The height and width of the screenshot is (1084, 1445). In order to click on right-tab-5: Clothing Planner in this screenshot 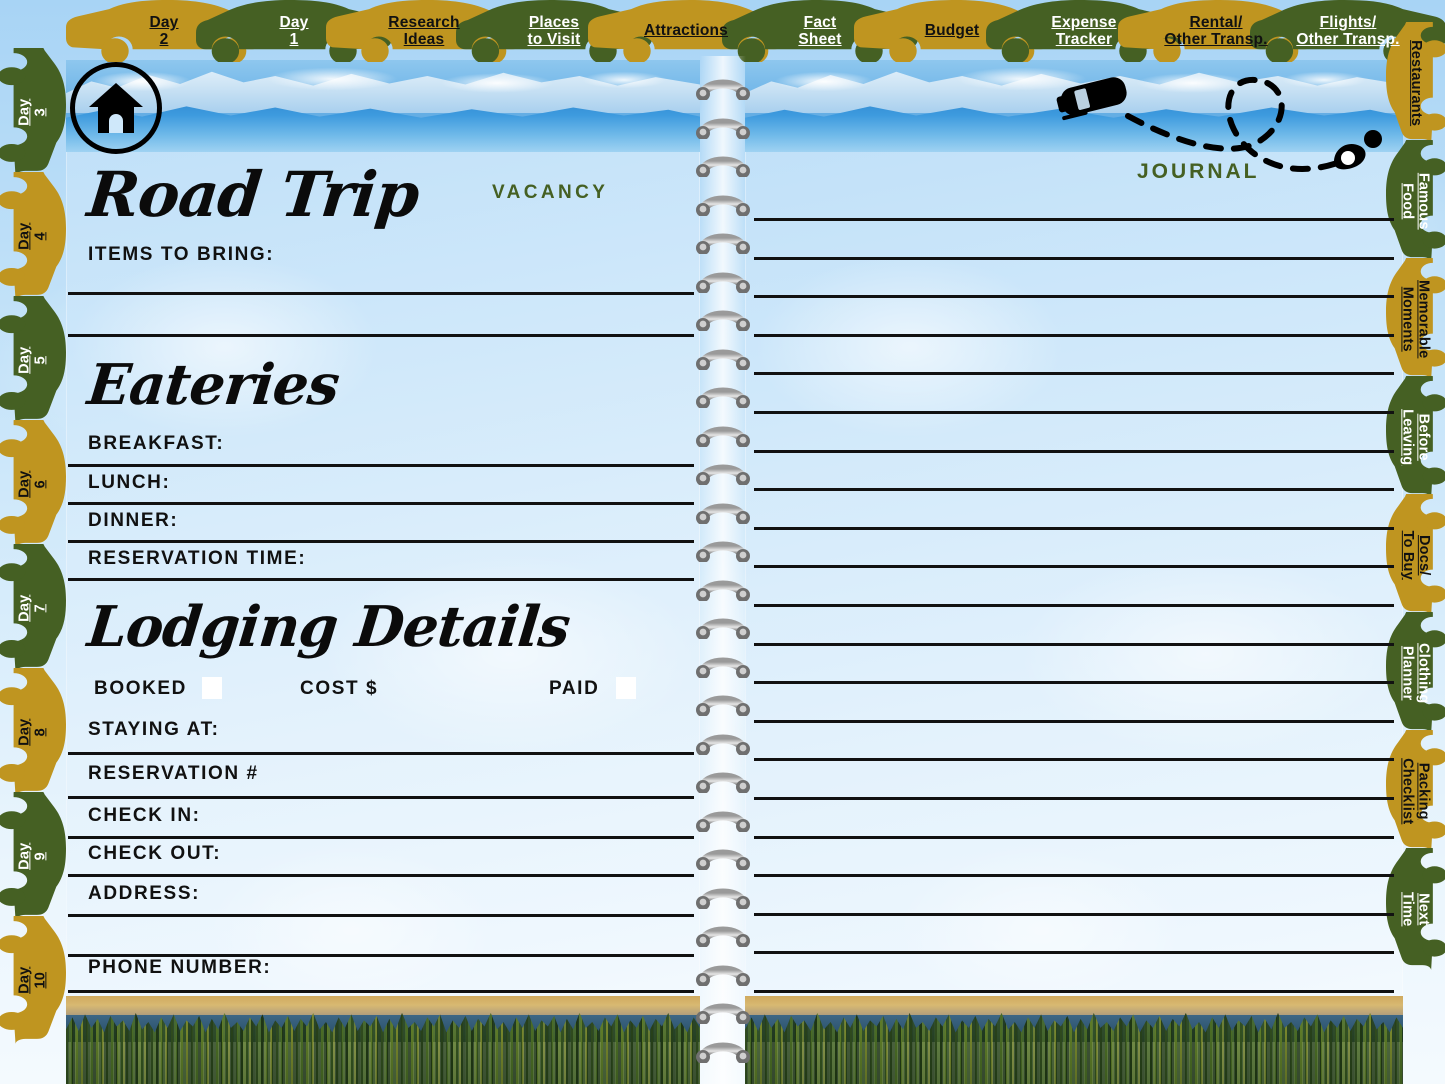, I will do `click(1415, 673)`.